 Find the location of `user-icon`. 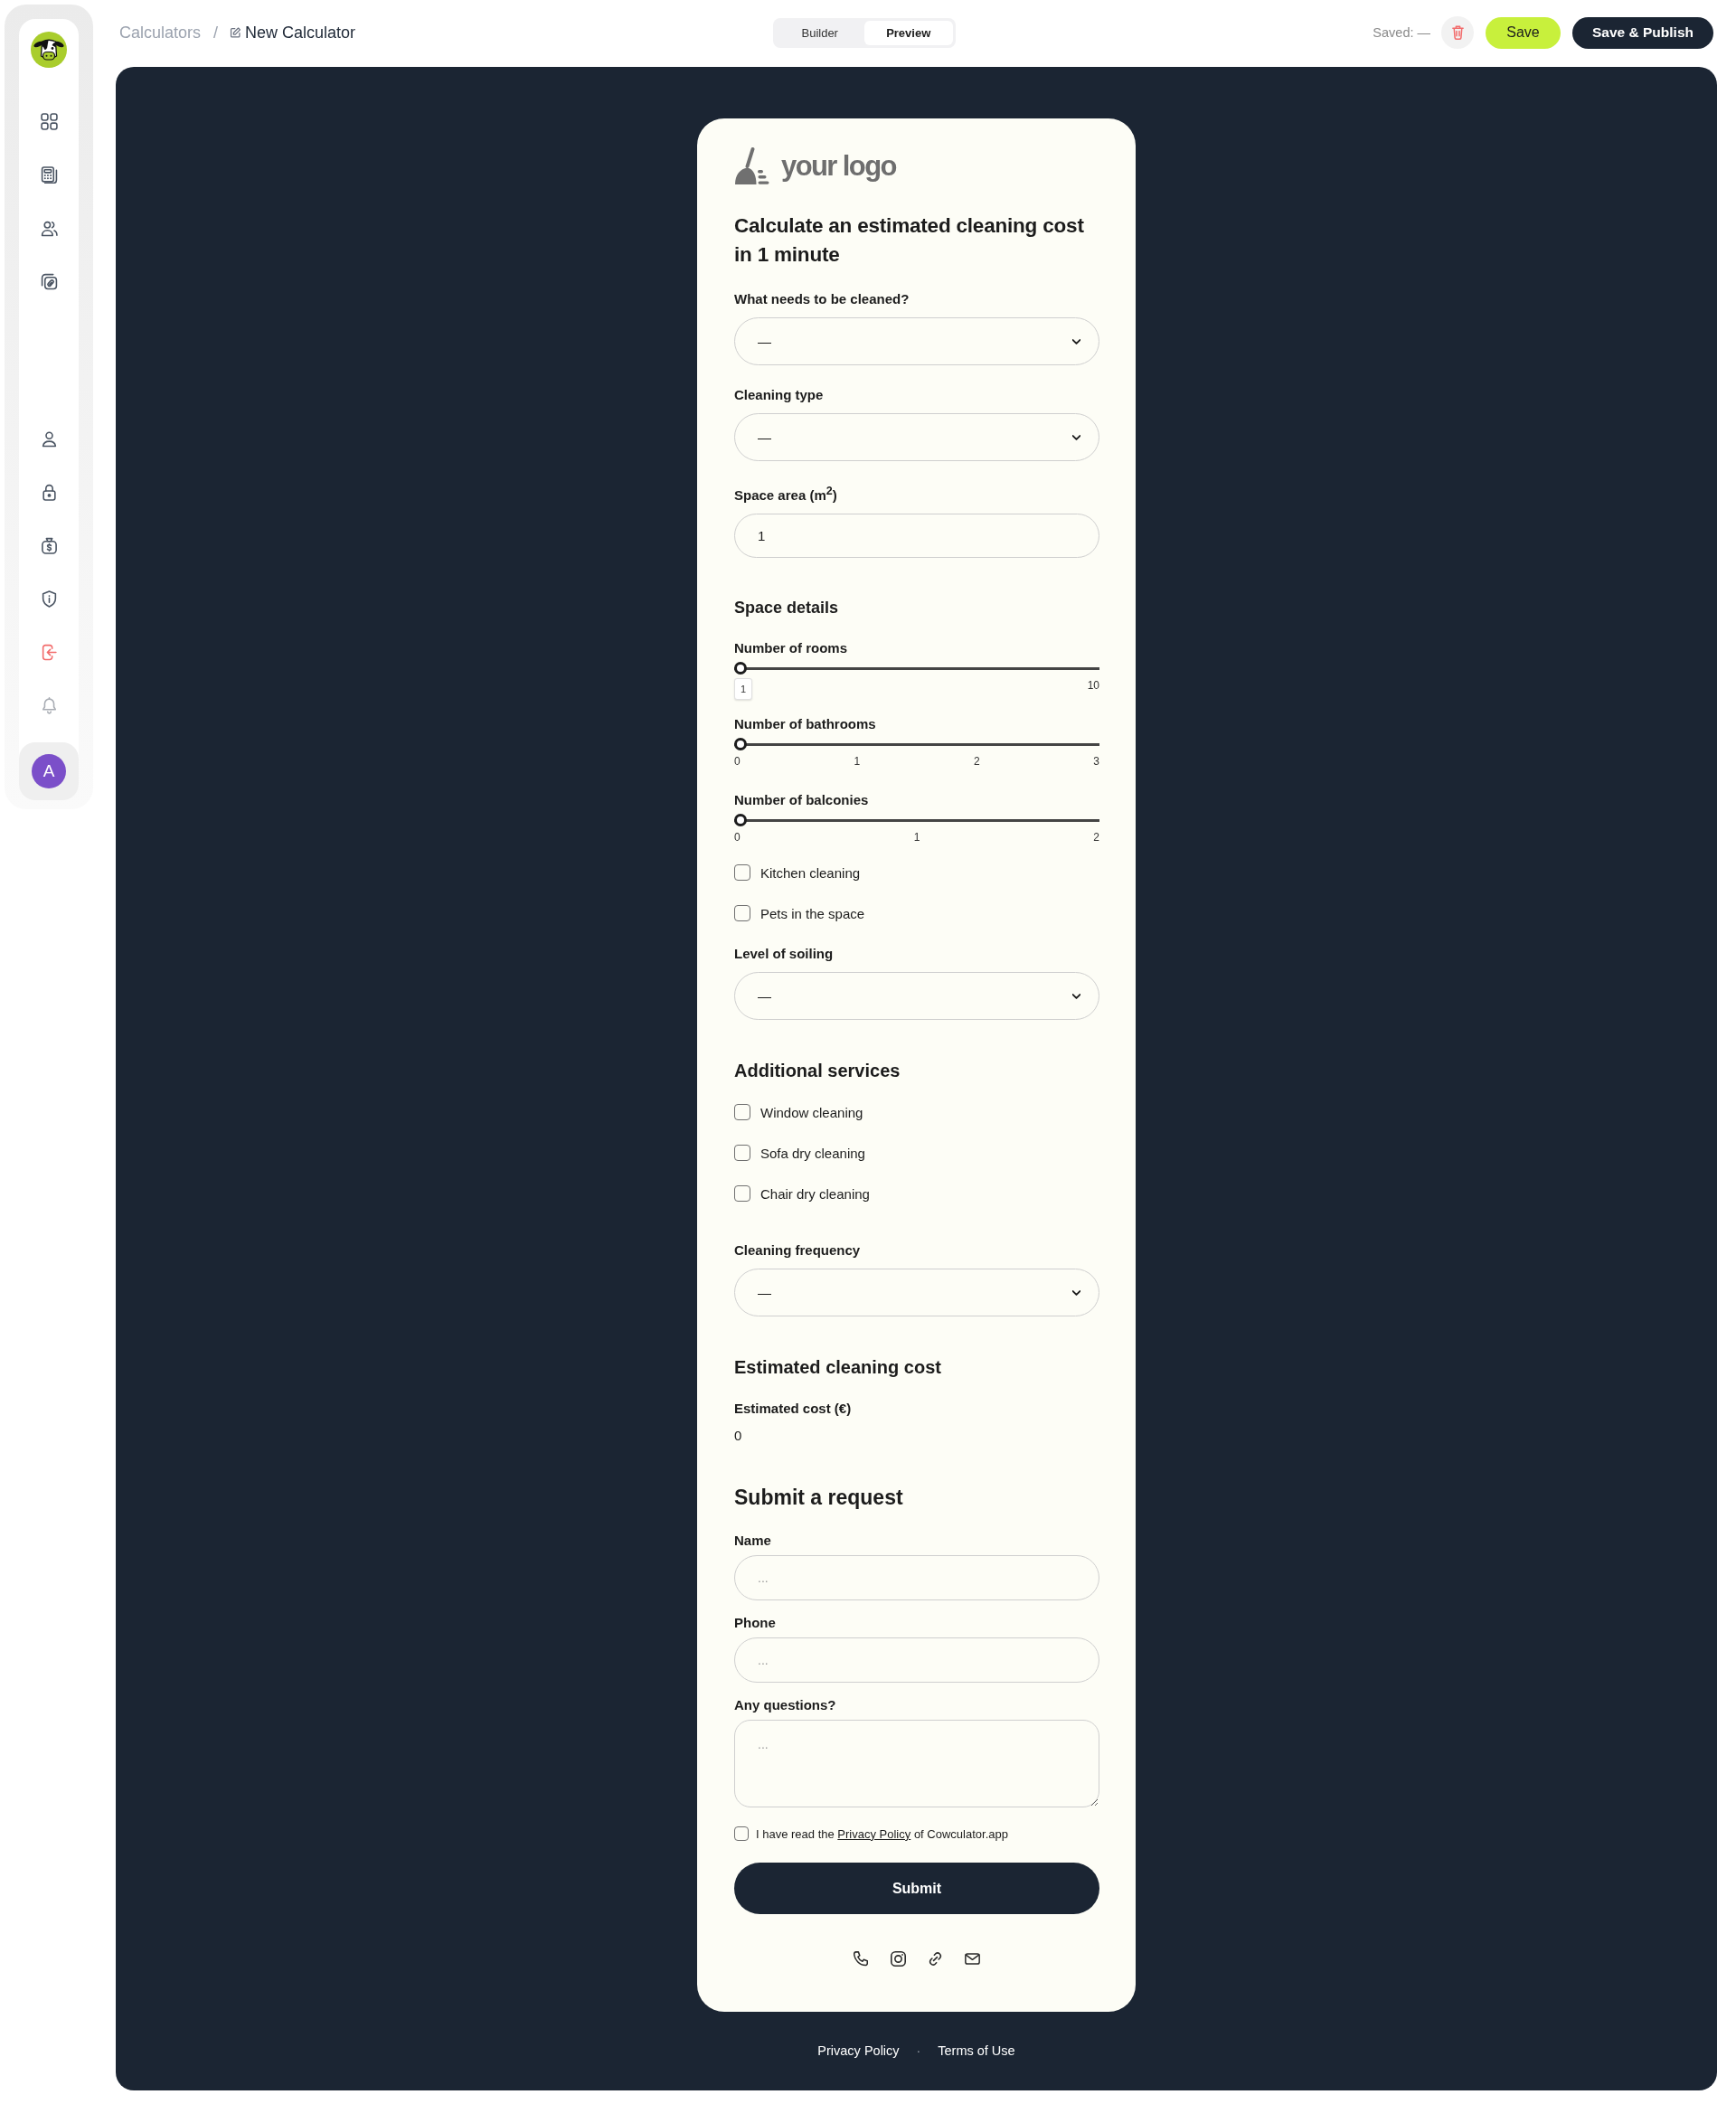

user-icon is located at coordinates (49, 439).